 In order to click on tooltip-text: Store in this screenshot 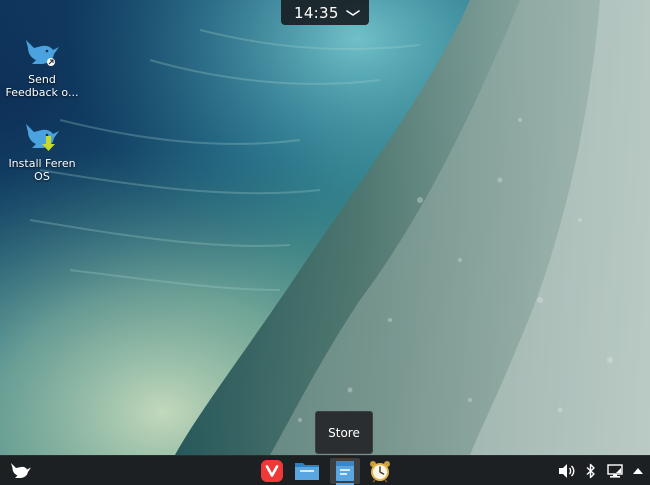, I will do `click(344, 433)`.